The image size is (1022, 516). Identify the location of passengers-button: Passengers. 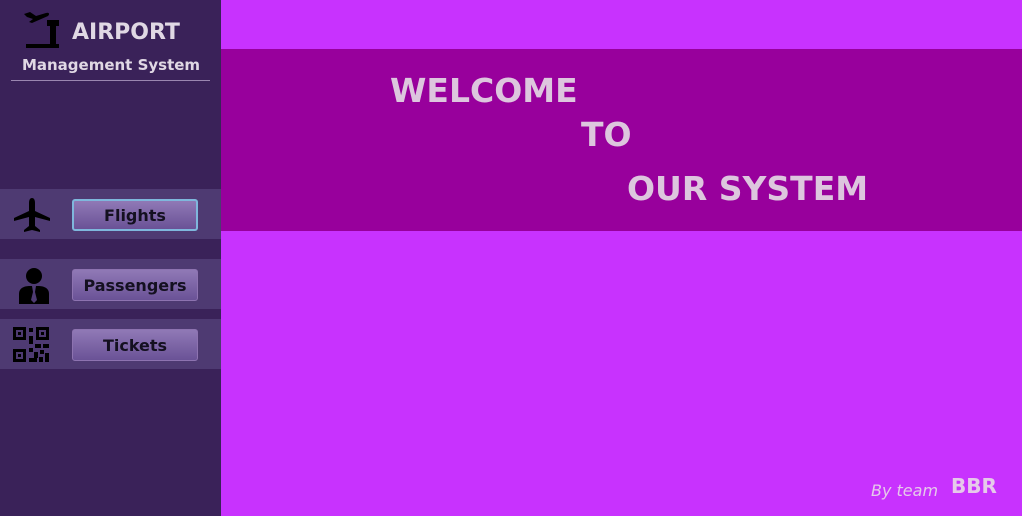
(135, 285).